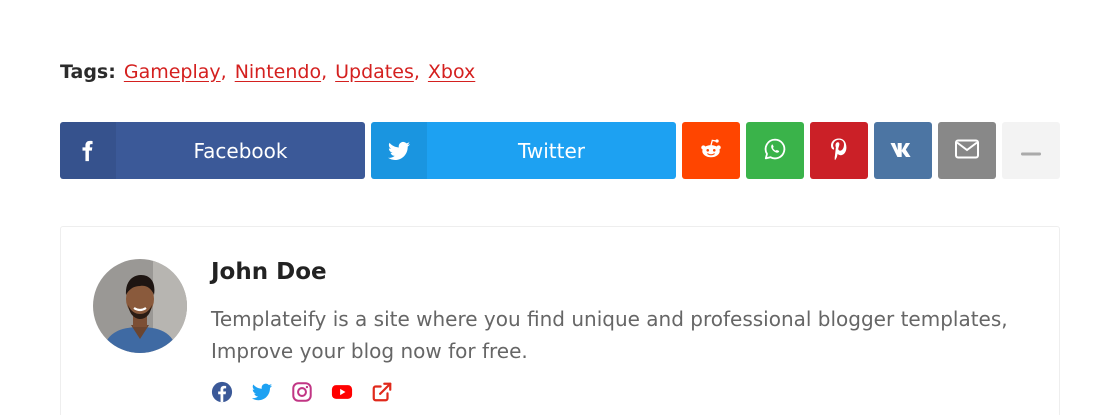  What do you see at coordinates (382, 392) in the screenshot?
I see `external-link-icon` at bounding box center [382, 392].